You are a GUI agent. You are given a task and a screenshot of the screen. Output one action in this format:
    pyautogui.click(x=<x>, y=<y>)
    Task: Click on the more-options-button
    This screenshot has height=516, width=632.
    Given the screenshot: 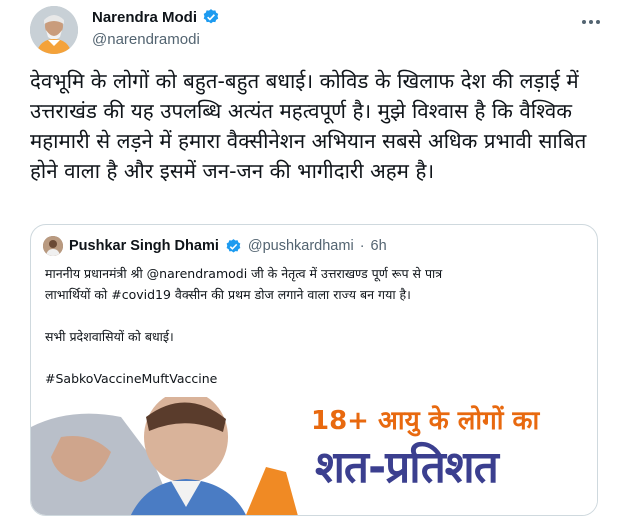 What is the action you would take?
    pyautogui.click(x=591, y=22)
    